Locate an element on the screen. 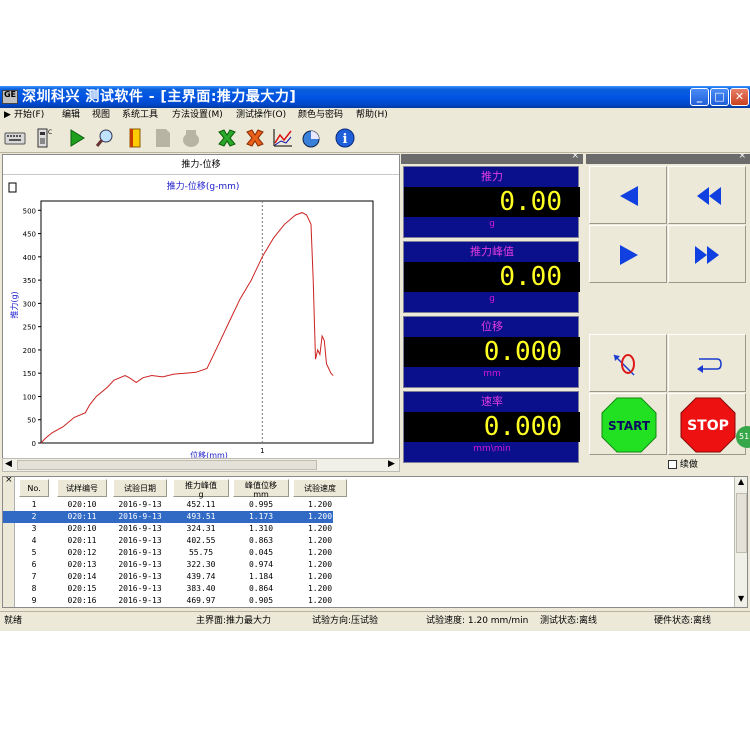  app-logo-icon: GE is located at coordinates (10, 97).